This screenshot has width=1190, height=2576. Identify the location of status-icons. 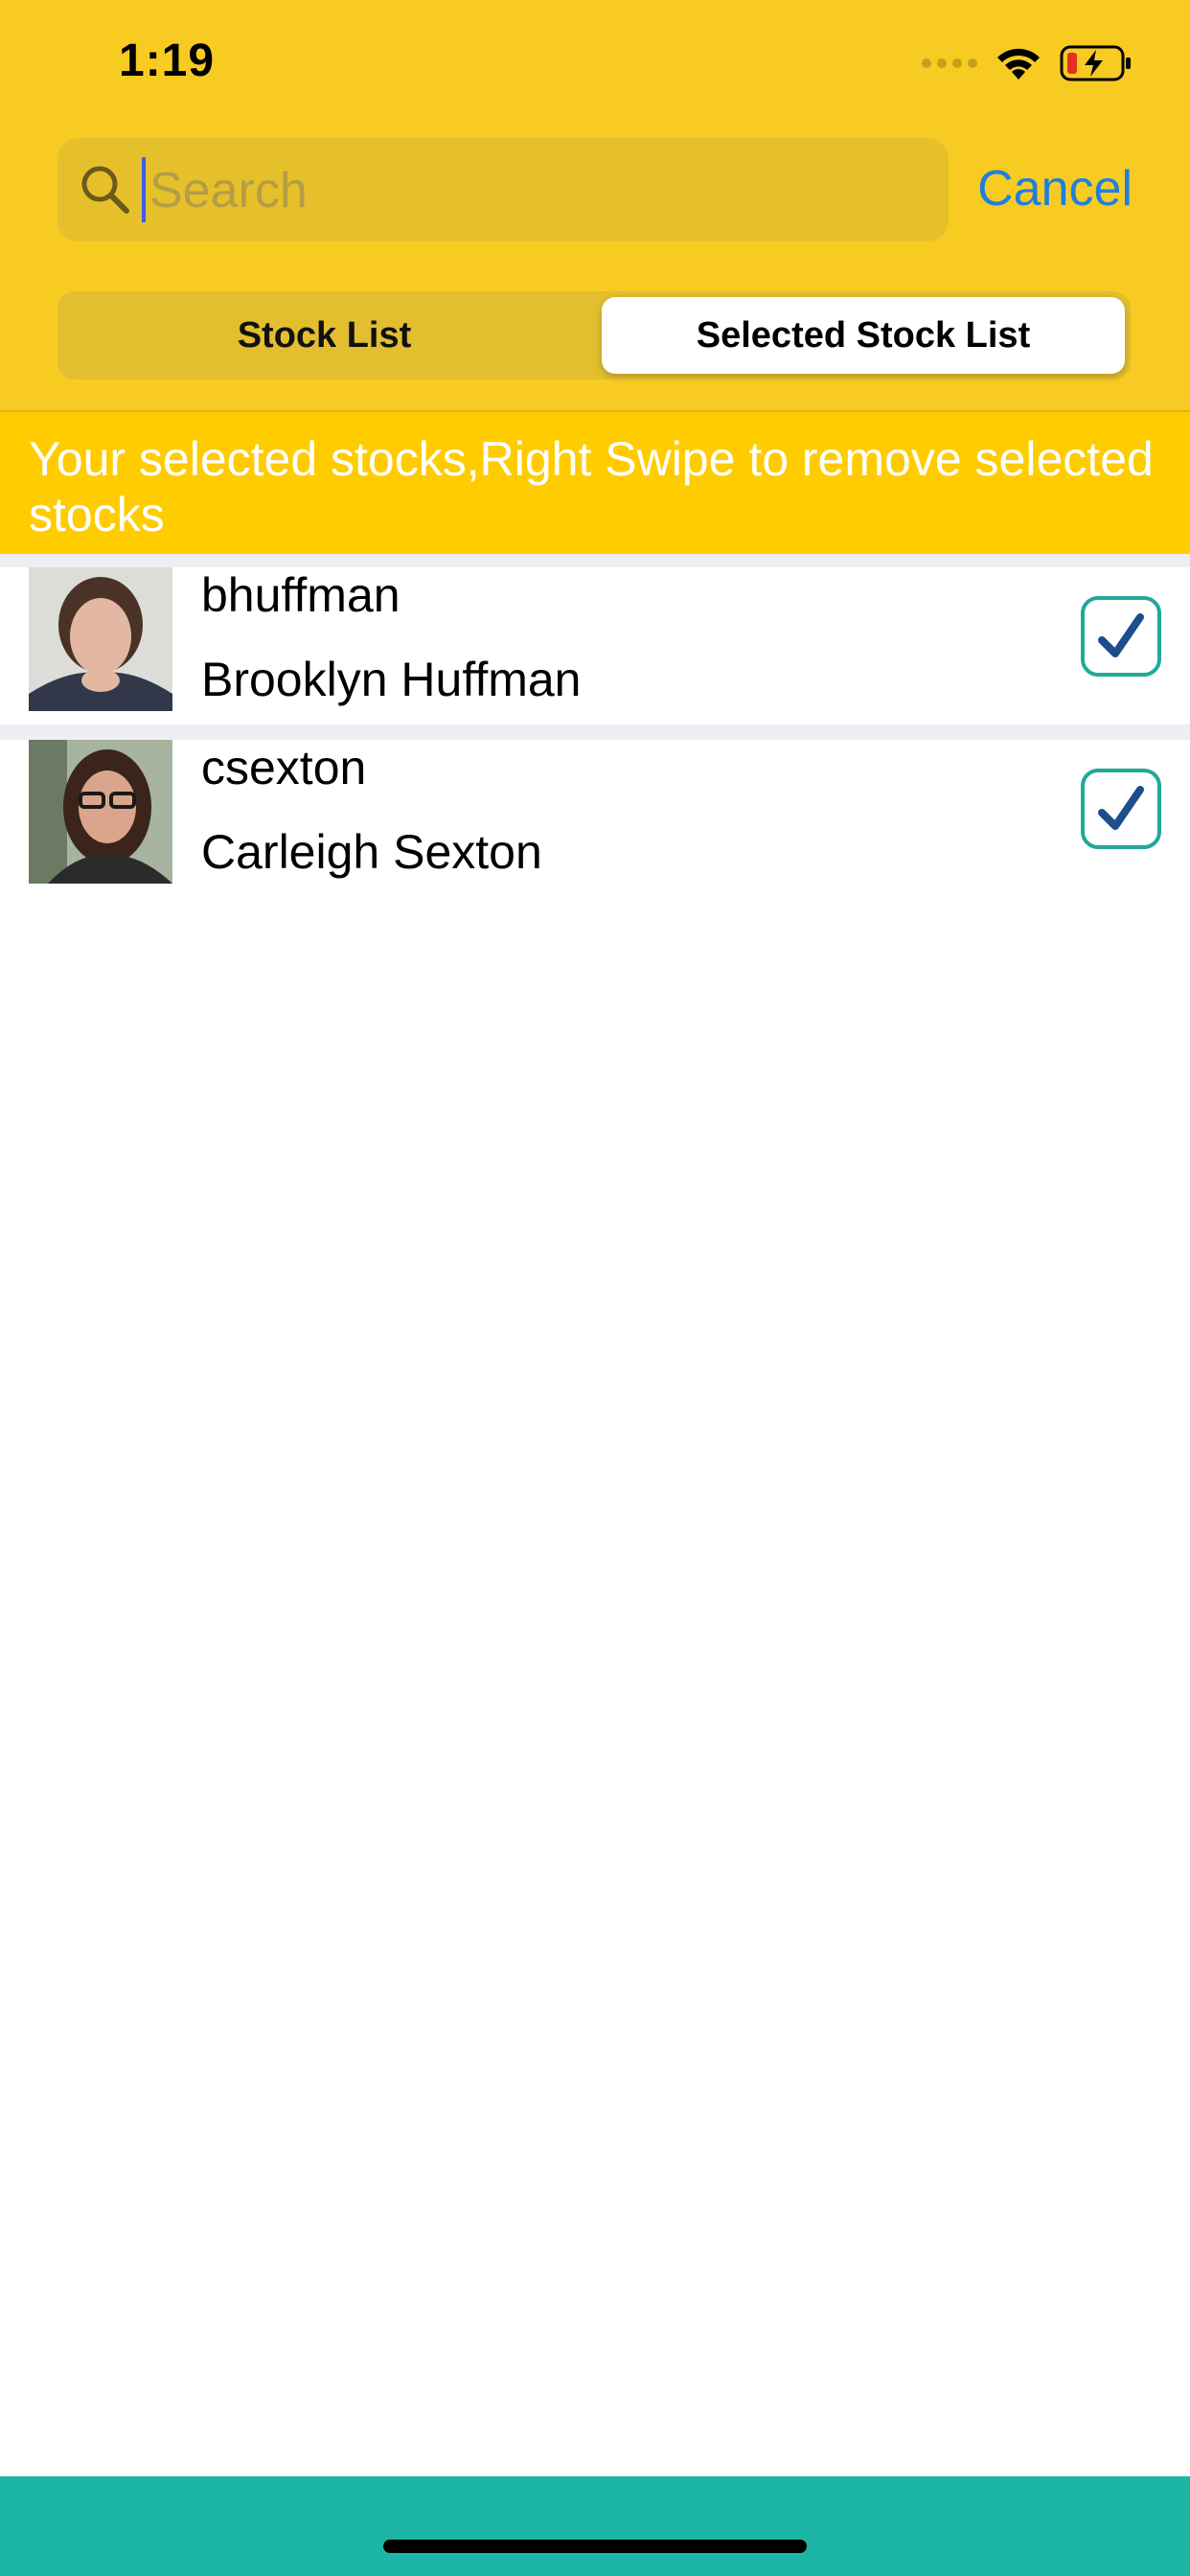
(1028, 63).